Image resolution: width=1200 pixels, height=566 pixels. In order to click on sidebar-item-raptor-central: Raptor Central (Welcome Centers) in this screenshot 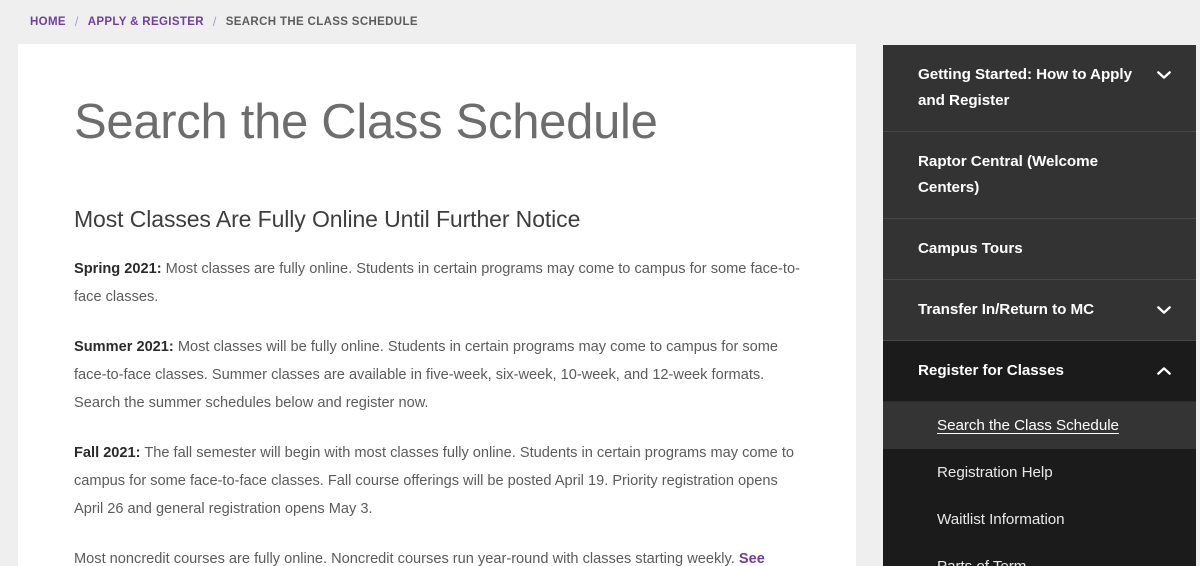, I will do `click(1039, 175)`.